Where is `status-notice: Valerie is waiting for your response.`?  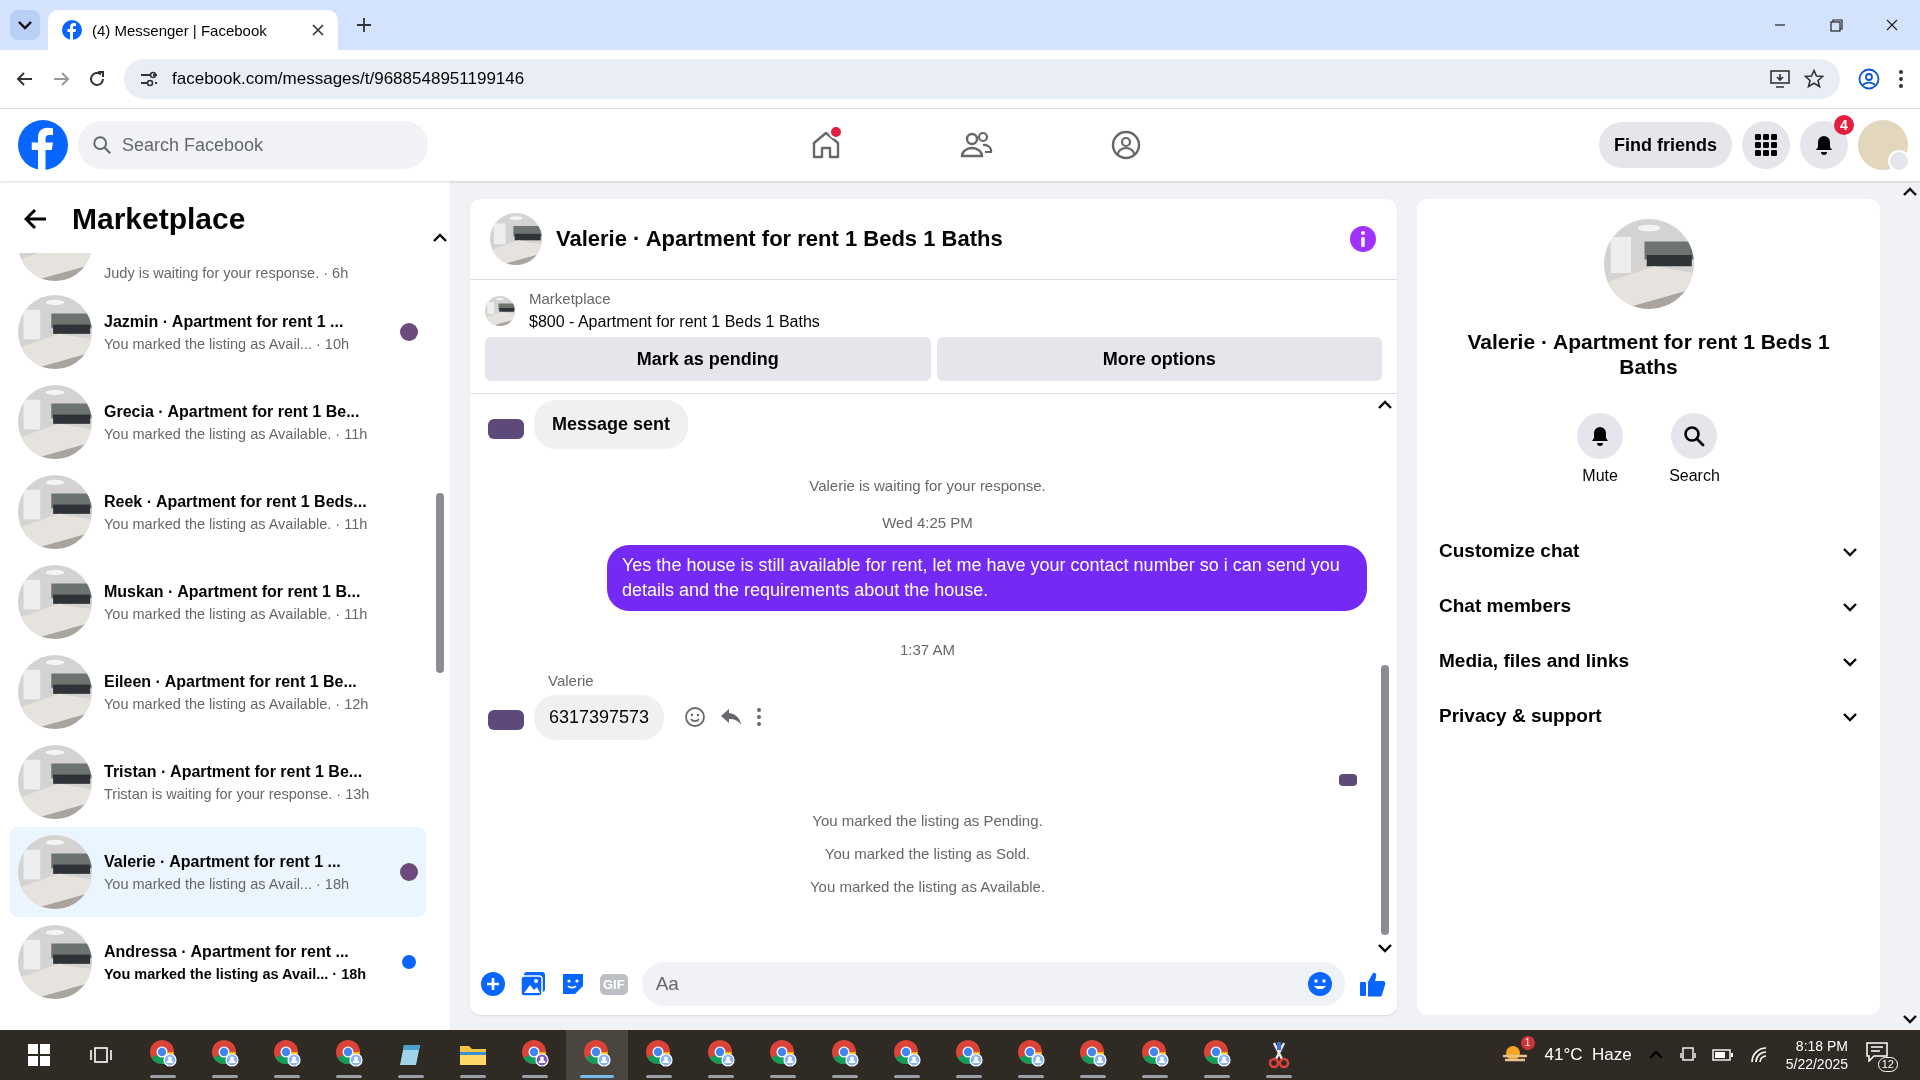 status-notice: Valerie is waiting for your response. is located at coordinates (927, 486).